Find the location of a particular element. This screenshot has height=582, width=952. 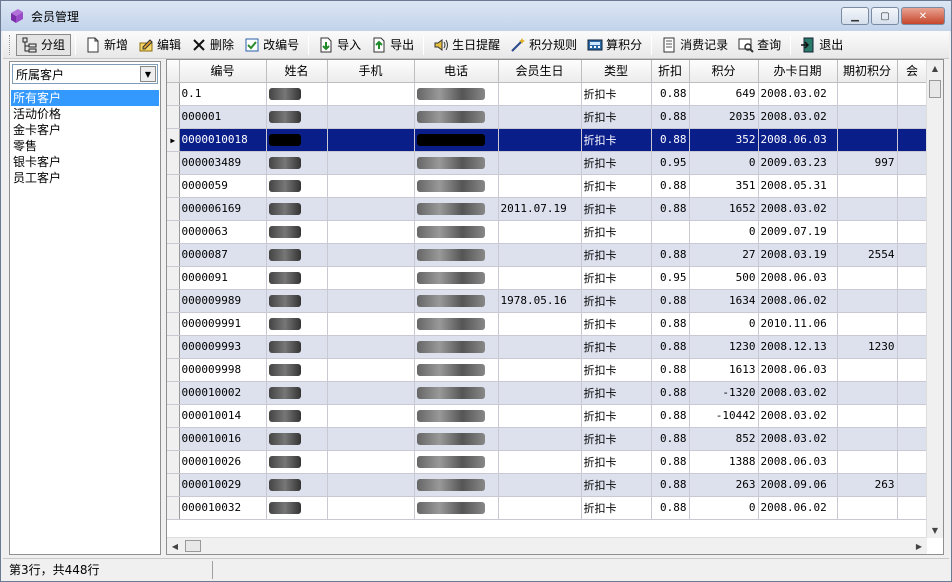

table-row: 0000087 折扣卡 0.88 27 2008.03.19 2554 is located at coordinates (547, 255).